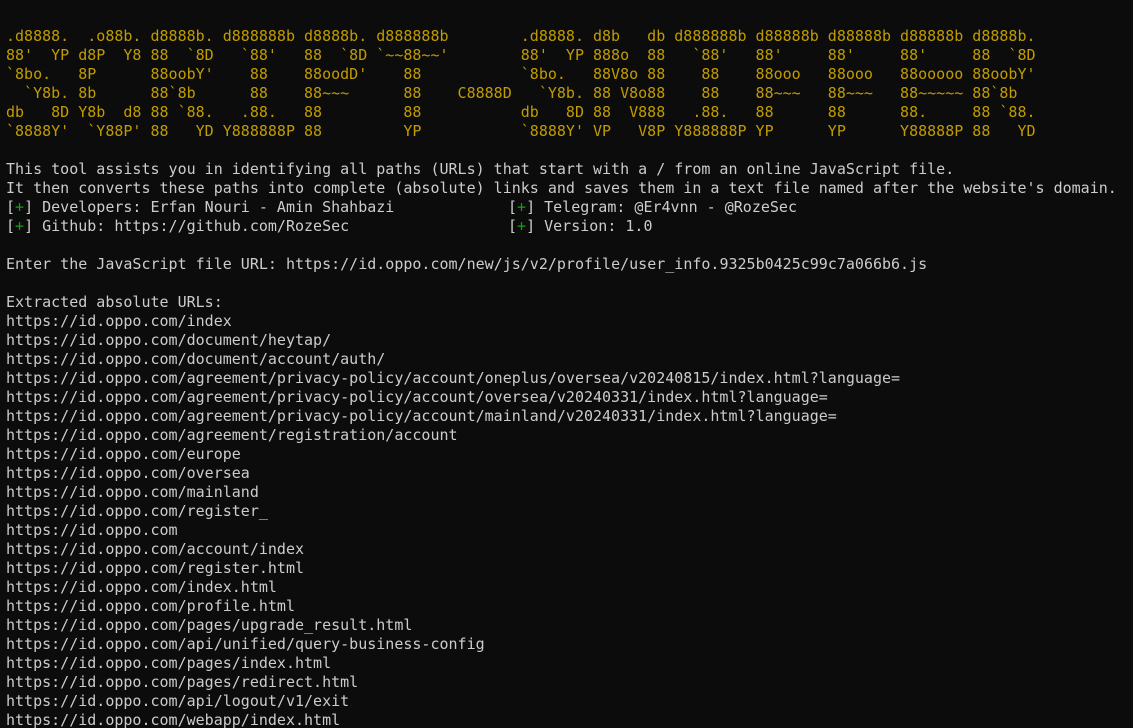  Describe the element at coordinates (92, 530) in the screenshot. I see `url-list-item: https://id.oppo.com` at that location.